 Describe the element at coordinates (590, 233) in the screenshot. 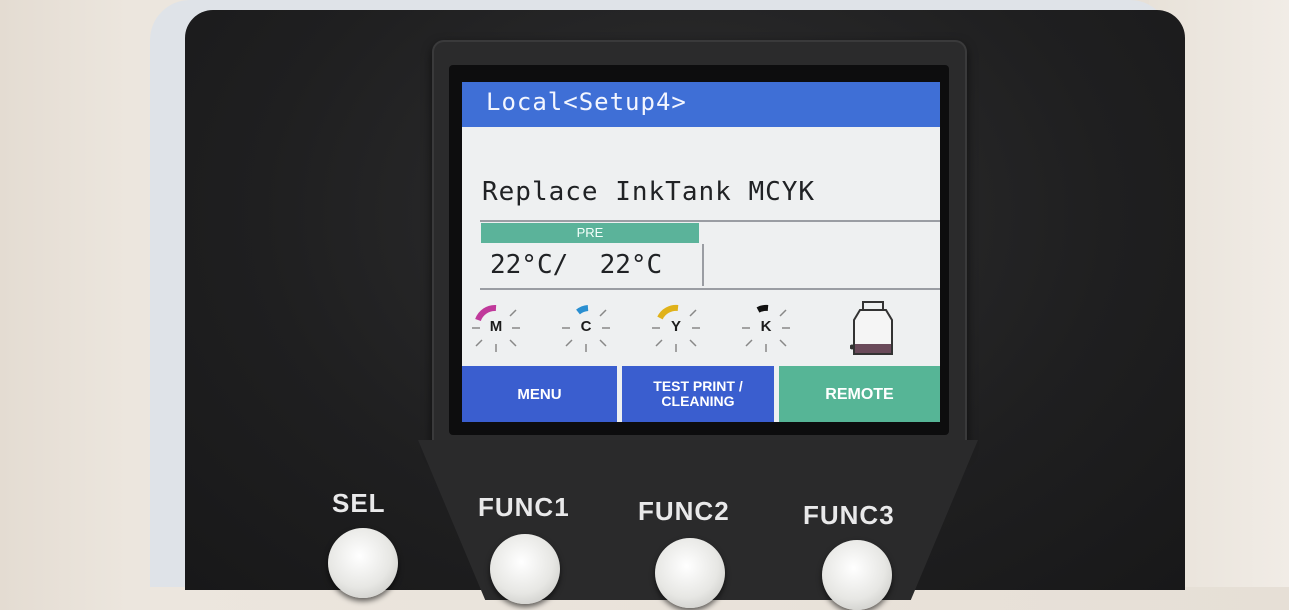

I see `pre-heater-label: PRE` at that location.